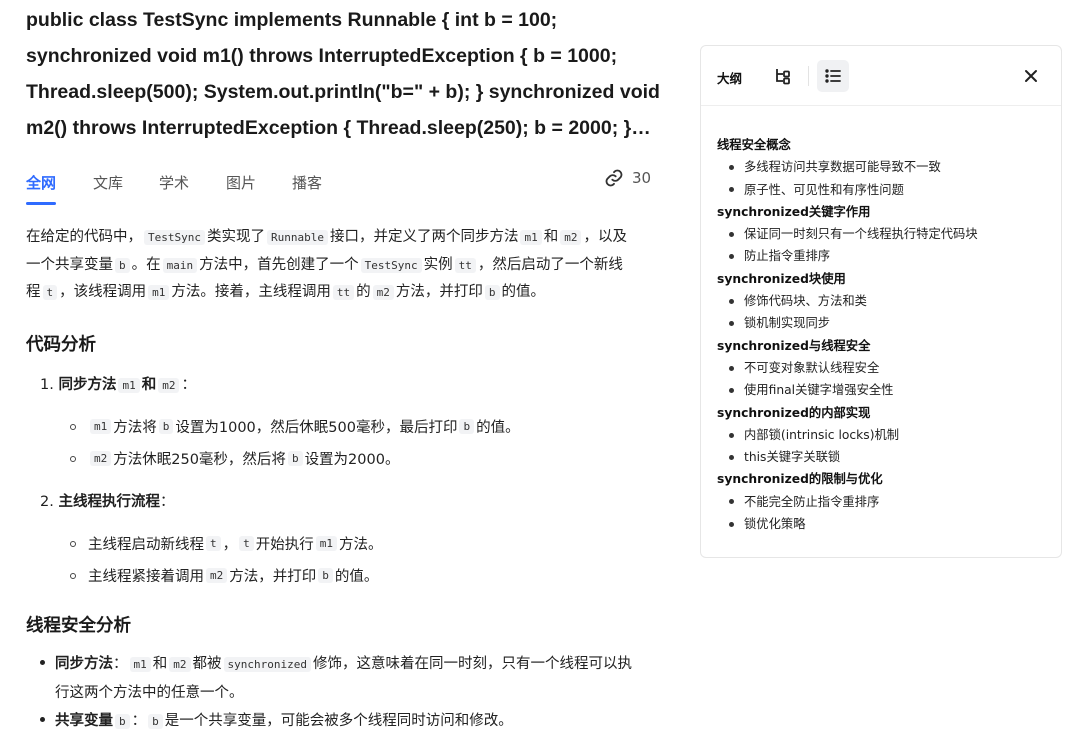 Image resolution: width=1080 pixels, height=730 pixels. Describe the element at coordinates (279, 264) in the screenshot. I see `text: 方法中，首先创建了一个` at that location.